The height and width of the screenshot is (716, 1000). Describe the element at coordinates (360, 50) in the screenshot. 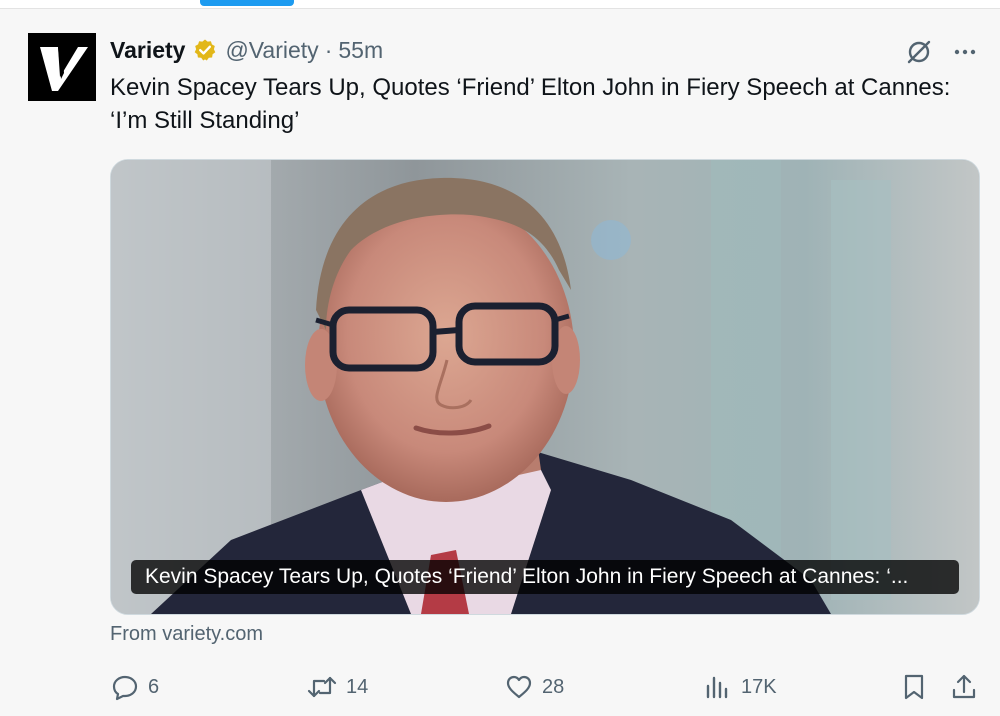

I see `timestamp: 55m` at that location.